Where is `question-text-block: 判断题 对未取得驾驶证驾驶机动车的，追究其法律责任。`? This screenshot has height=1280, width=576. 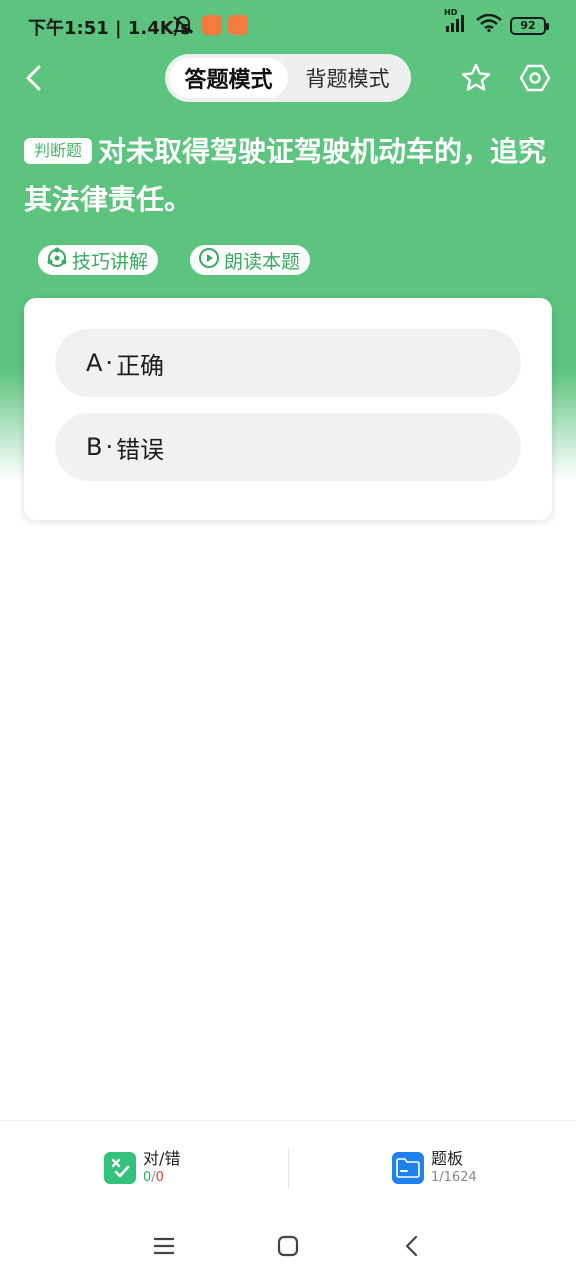 question-text-block: 判断题 对未取得驾驶证驾驶机动车的，追究其法律责任。 is located at coordinates (288, 176).